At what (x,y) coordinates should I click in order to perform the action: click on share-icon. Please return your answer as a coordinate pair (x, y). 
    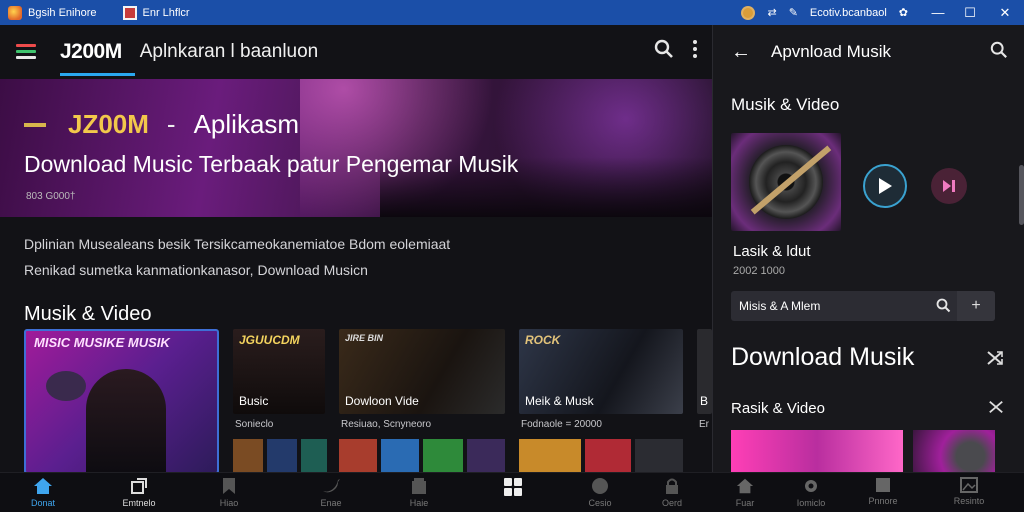
    Looking at the image, I should click on (139, 486).